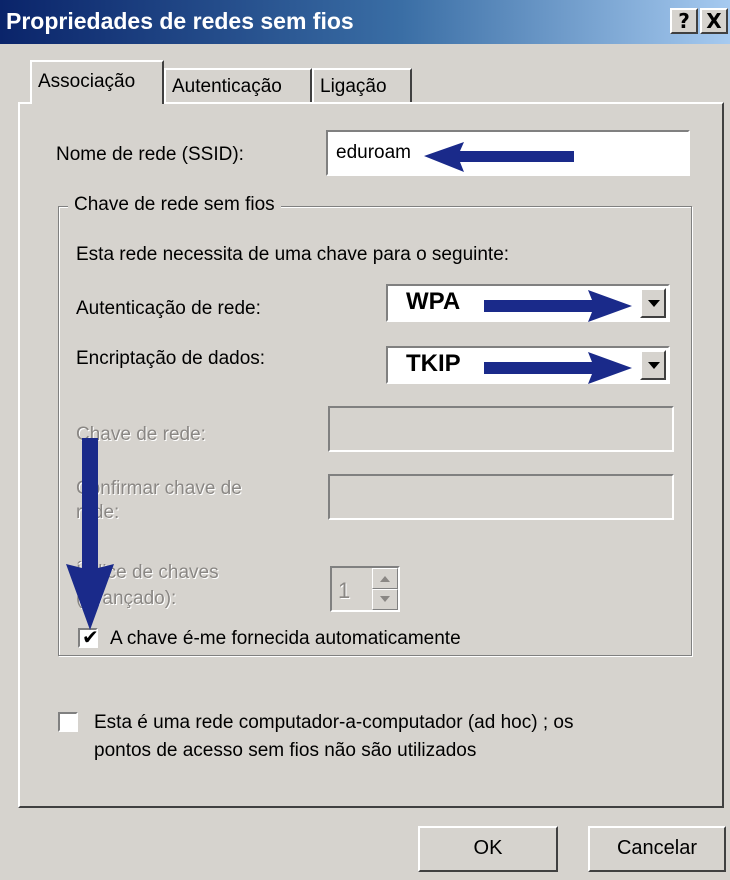  Describe the element at coordinates (141, 434) in the screenshot. I see `network-key-label: Chave de rede:` at that location.